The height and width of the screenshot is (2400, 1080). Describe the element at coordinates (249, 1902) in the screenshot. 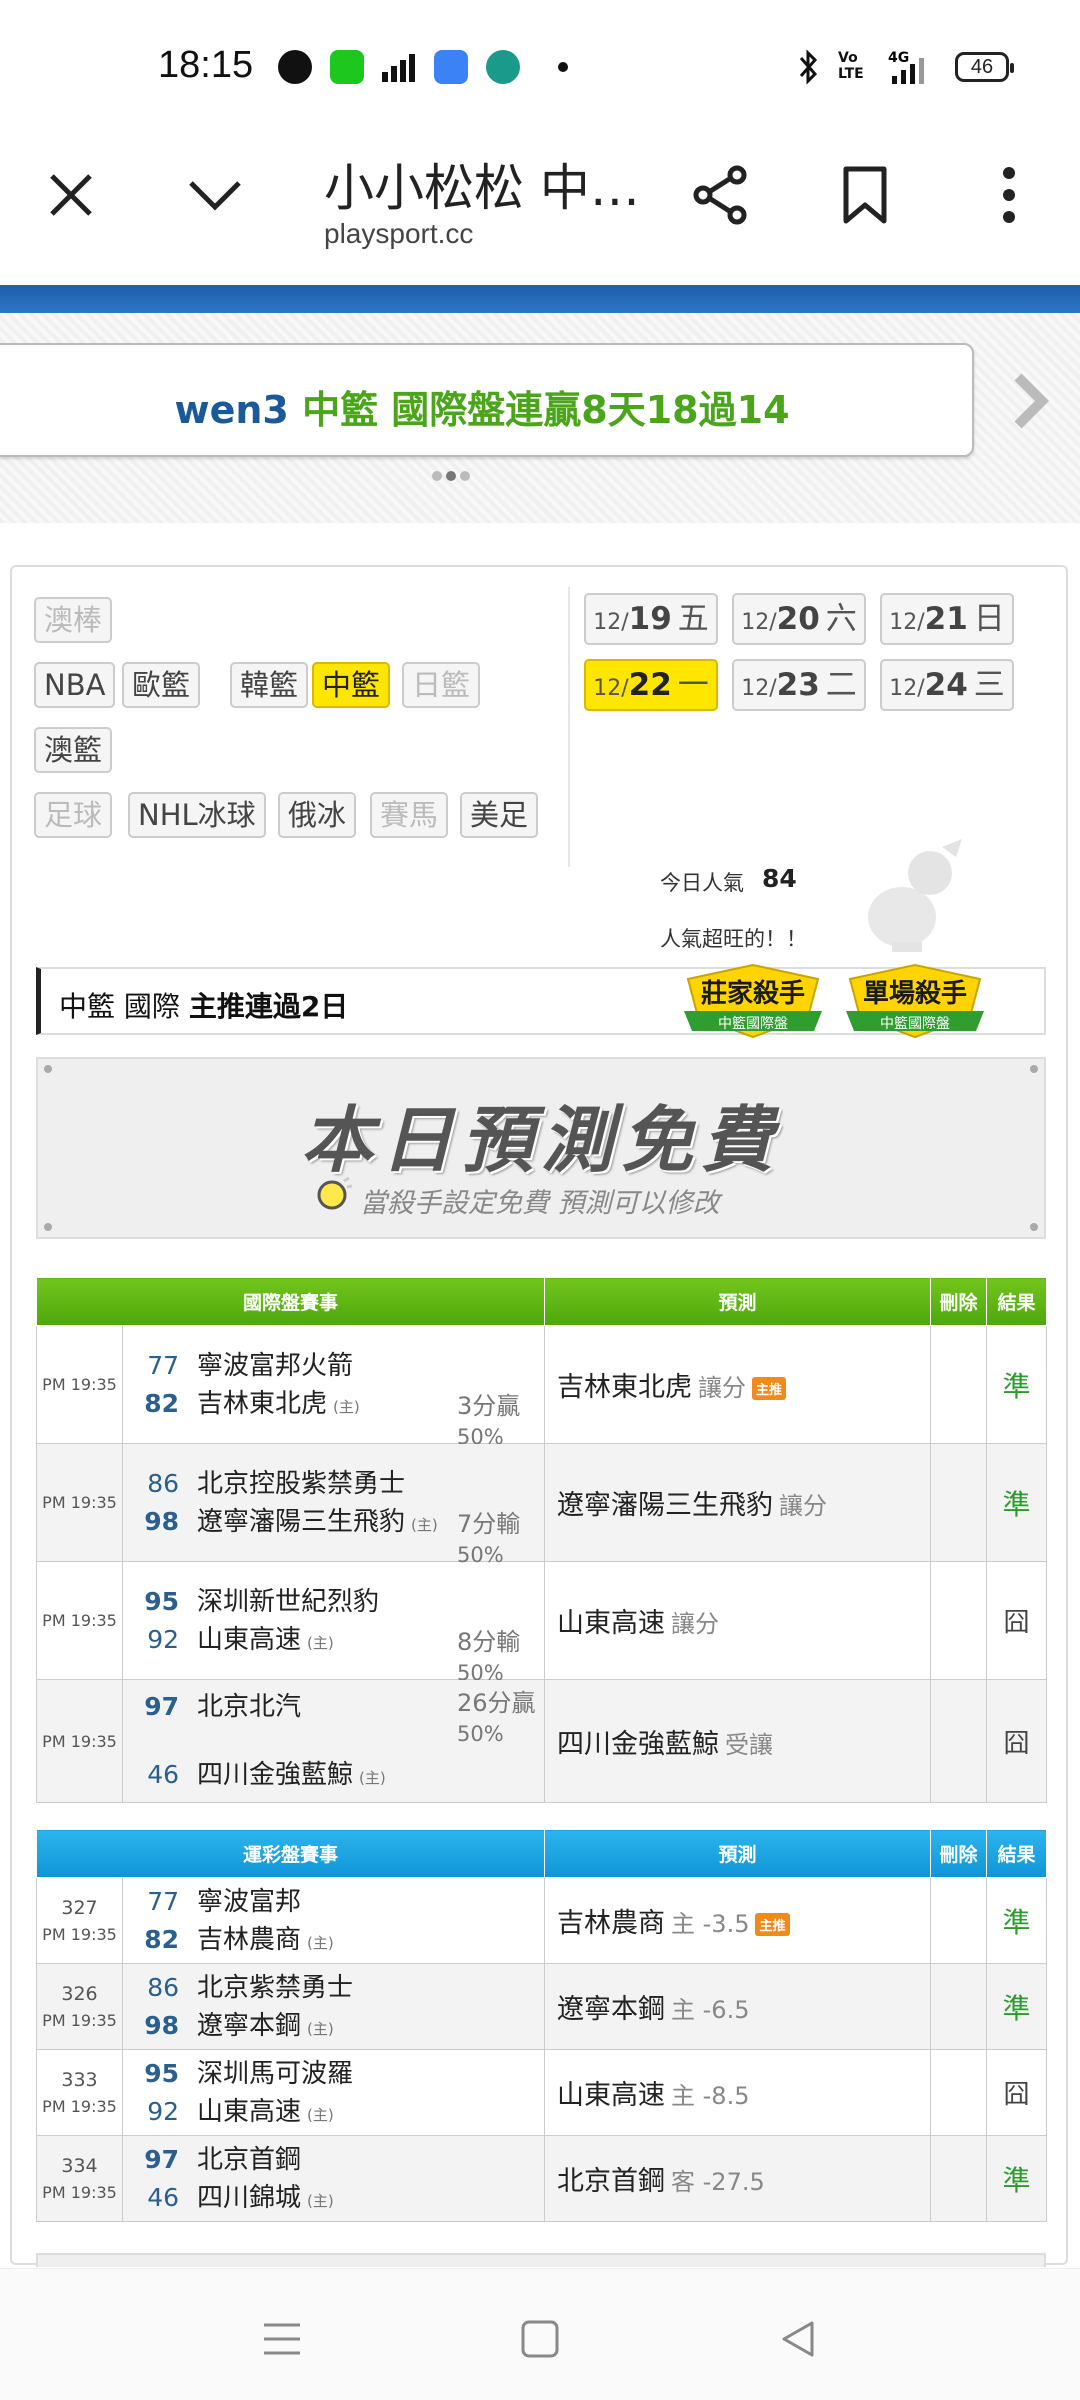

I see `team-name: 寧波富邦` at that location.